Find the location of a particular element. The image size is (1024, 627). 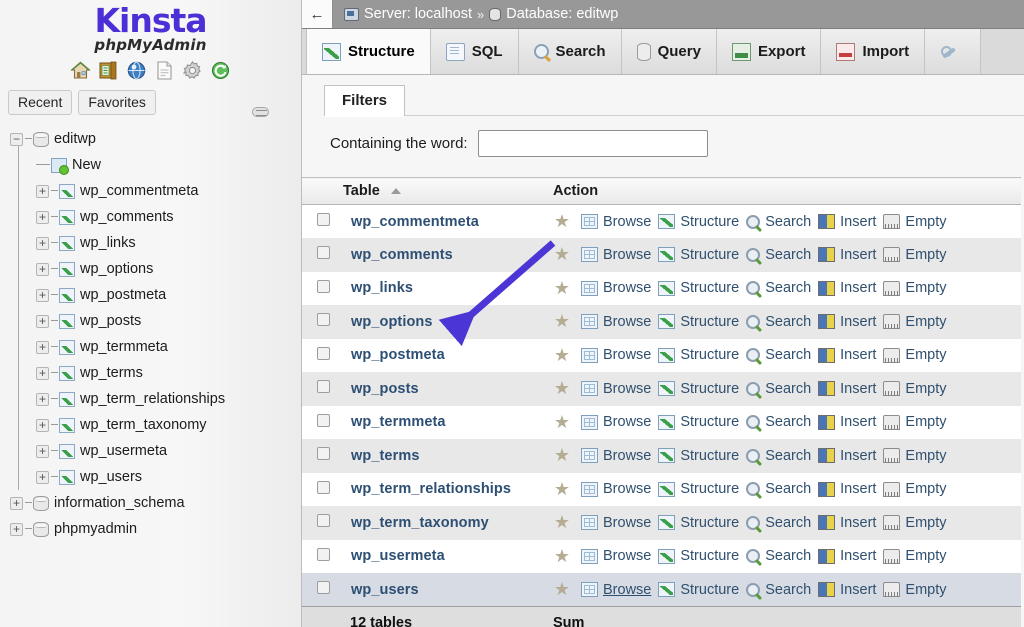

select-all-header is located at coordinates (322, 191).